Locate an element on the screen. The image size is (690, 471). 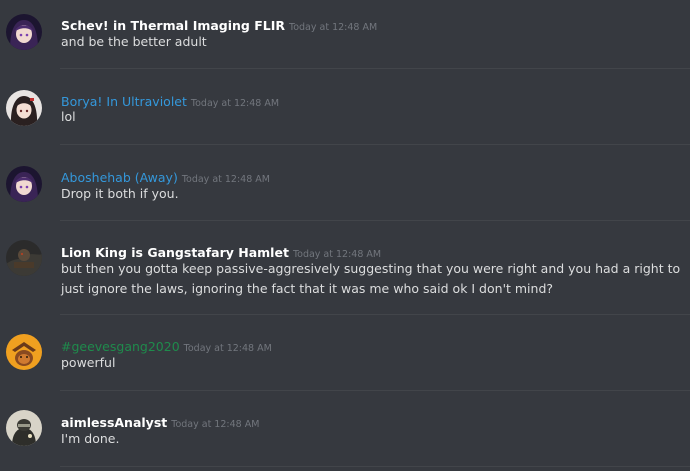
soldier-avatar is located at coordinates (24, 428).